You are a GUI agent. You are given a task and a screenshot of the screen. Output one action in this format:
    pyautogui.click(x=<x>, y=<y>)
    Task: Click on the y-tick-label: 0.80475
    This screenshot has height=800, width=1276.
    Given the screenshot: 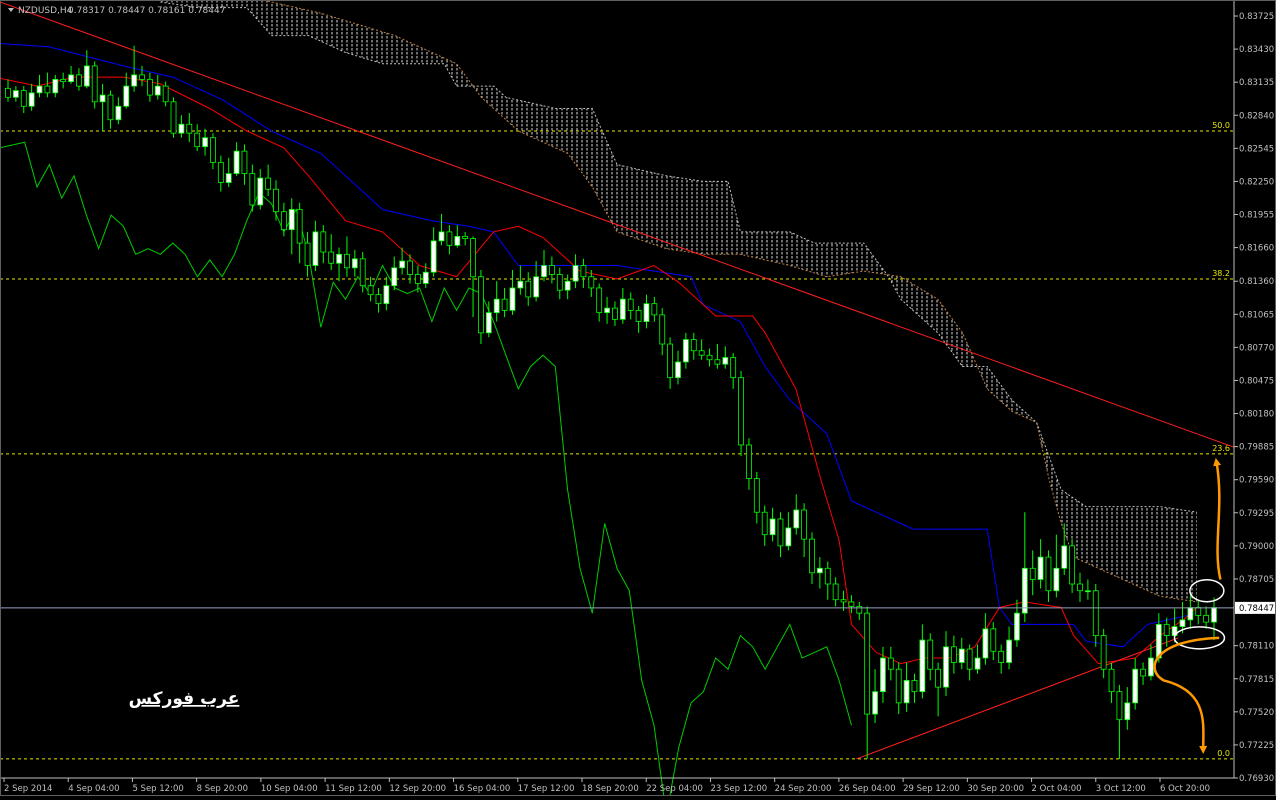 What is the action you would take?
    pyautogui.click(x=1256, y=381)
    